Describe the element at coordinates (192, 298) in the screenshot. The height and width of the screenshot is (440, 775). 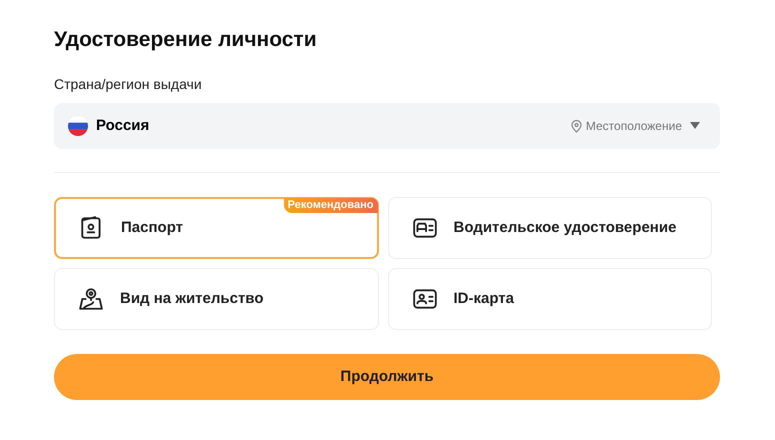
I see `option-label: Вид на жительство` at that location.